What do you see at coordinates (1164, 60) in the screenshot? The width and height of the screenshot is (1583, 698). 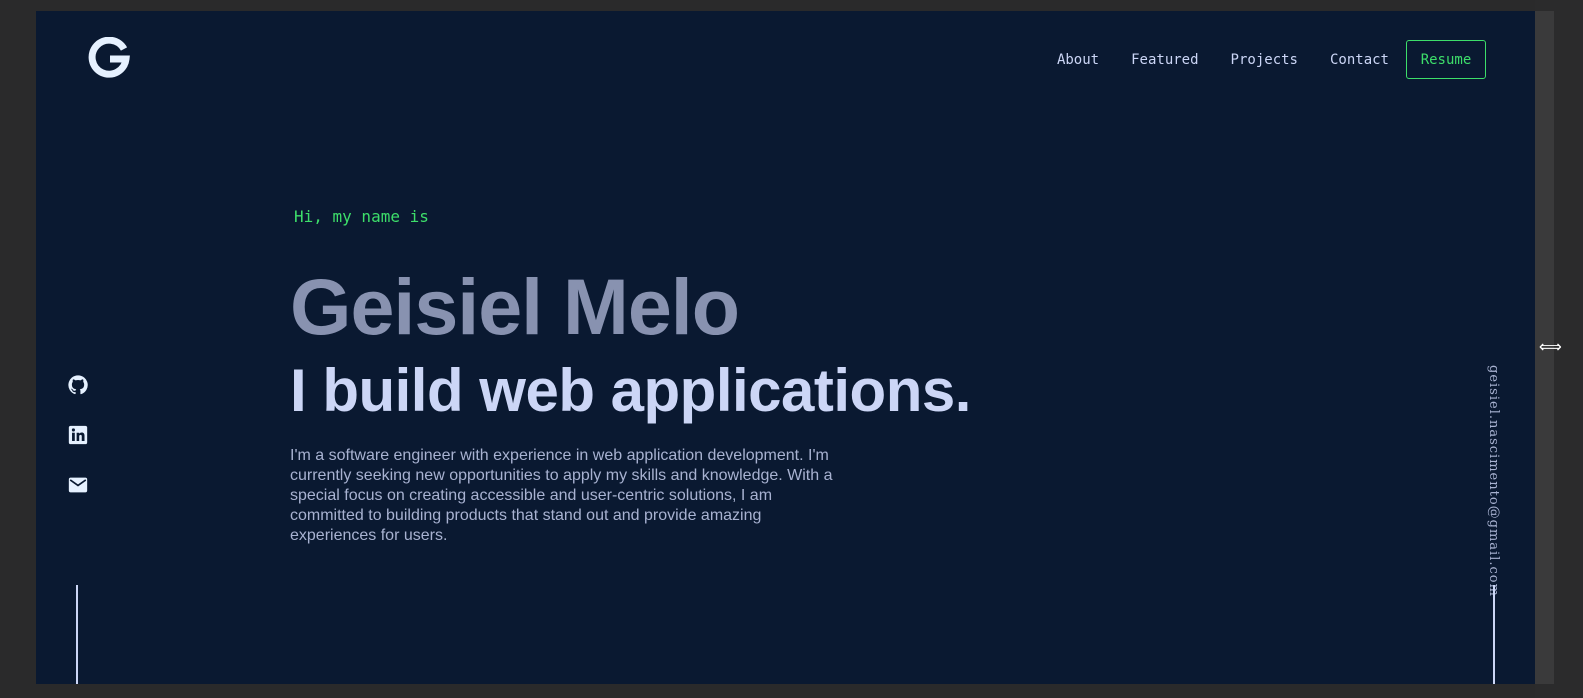 I see `nav-featured-link: Featured` at bounding box center [1164, 60].